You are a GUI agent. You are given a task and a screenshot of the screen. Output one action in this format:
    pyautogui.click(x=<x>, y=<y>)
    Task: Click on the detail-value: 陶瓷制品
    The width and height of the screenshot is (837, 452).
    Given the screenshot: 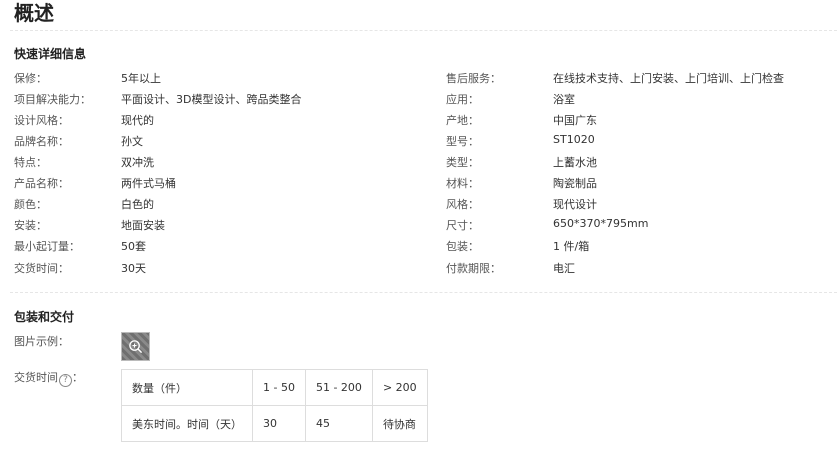 What is the action you would take?
    pyautogui.click(x=575, y=183)
    